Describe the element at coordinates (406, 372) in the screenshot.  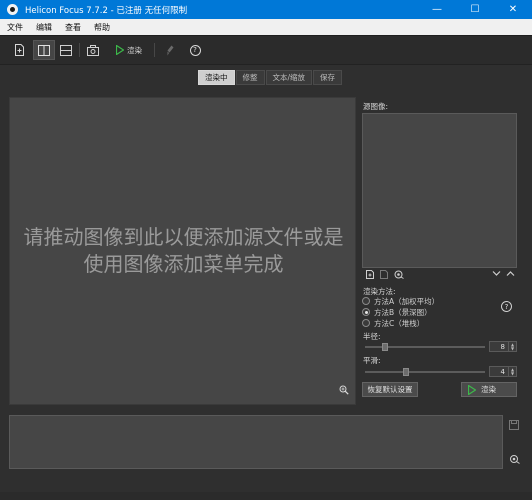
I see `smoothing-slider-handle` at that location.